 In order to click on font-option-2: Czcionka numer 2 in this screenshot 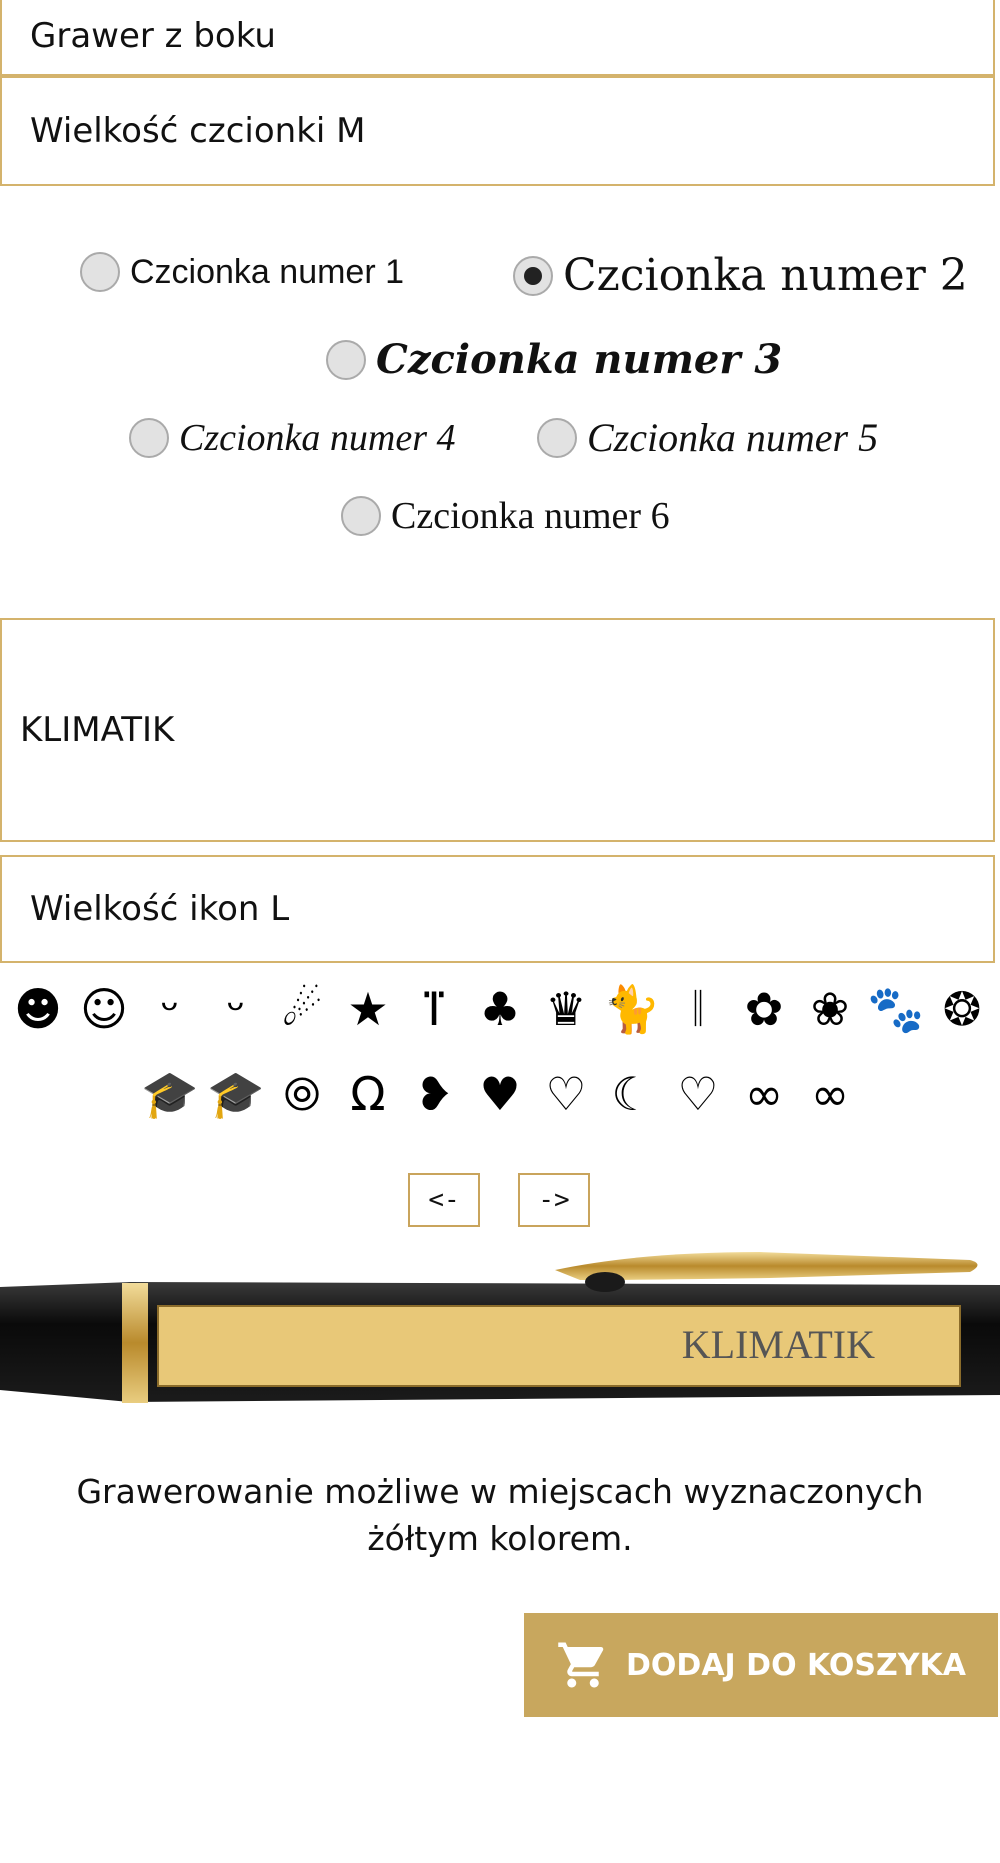, I will do `click(740, 275)`.